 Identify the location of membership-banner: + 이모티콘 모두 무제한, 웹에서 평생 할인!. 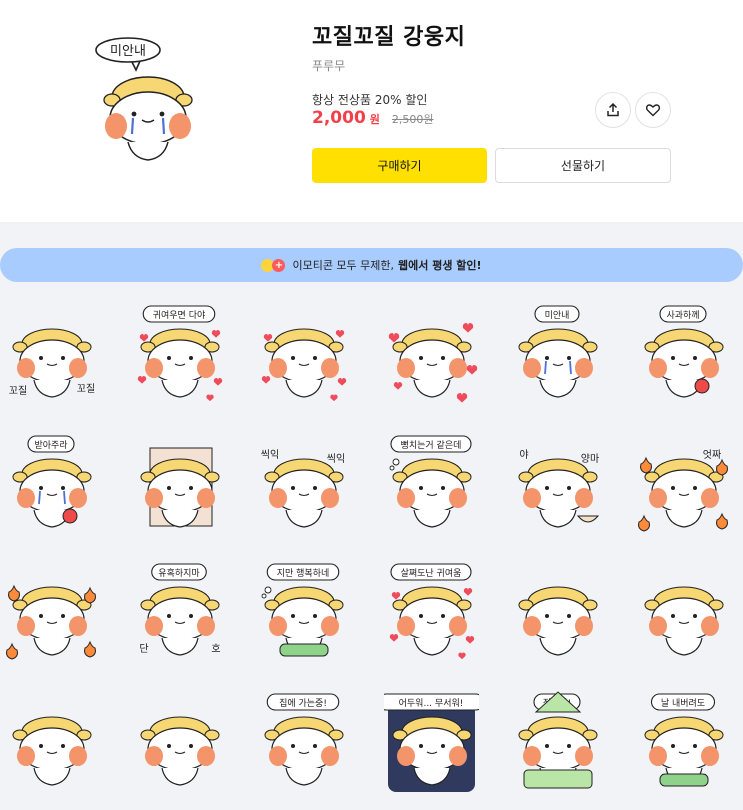
(371, 265).